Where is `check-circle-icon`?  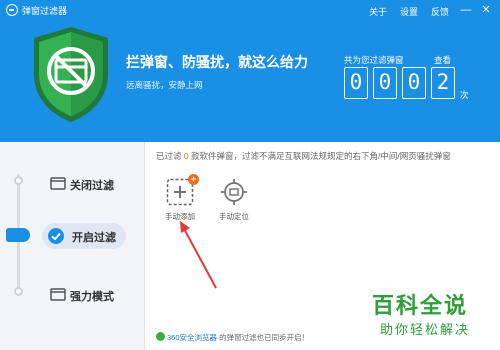 check-circle-icon is located at coordinates (56, 236).